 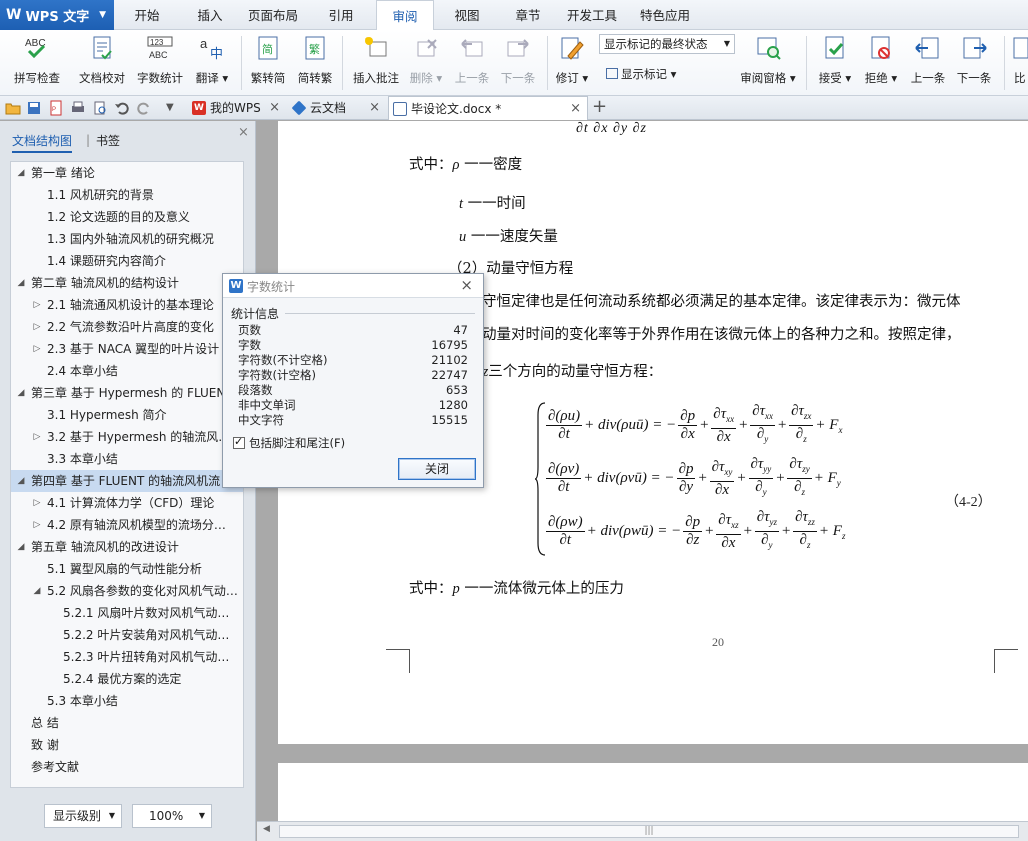 I want to click on menu-tab-6: 章节, so click(x=528, y=15).